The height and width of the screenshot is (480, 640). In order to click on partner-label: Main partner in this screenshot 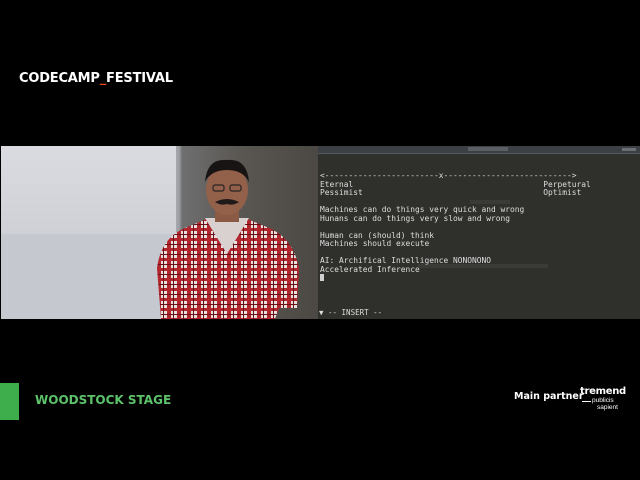, I will do `click(549, 396)`.